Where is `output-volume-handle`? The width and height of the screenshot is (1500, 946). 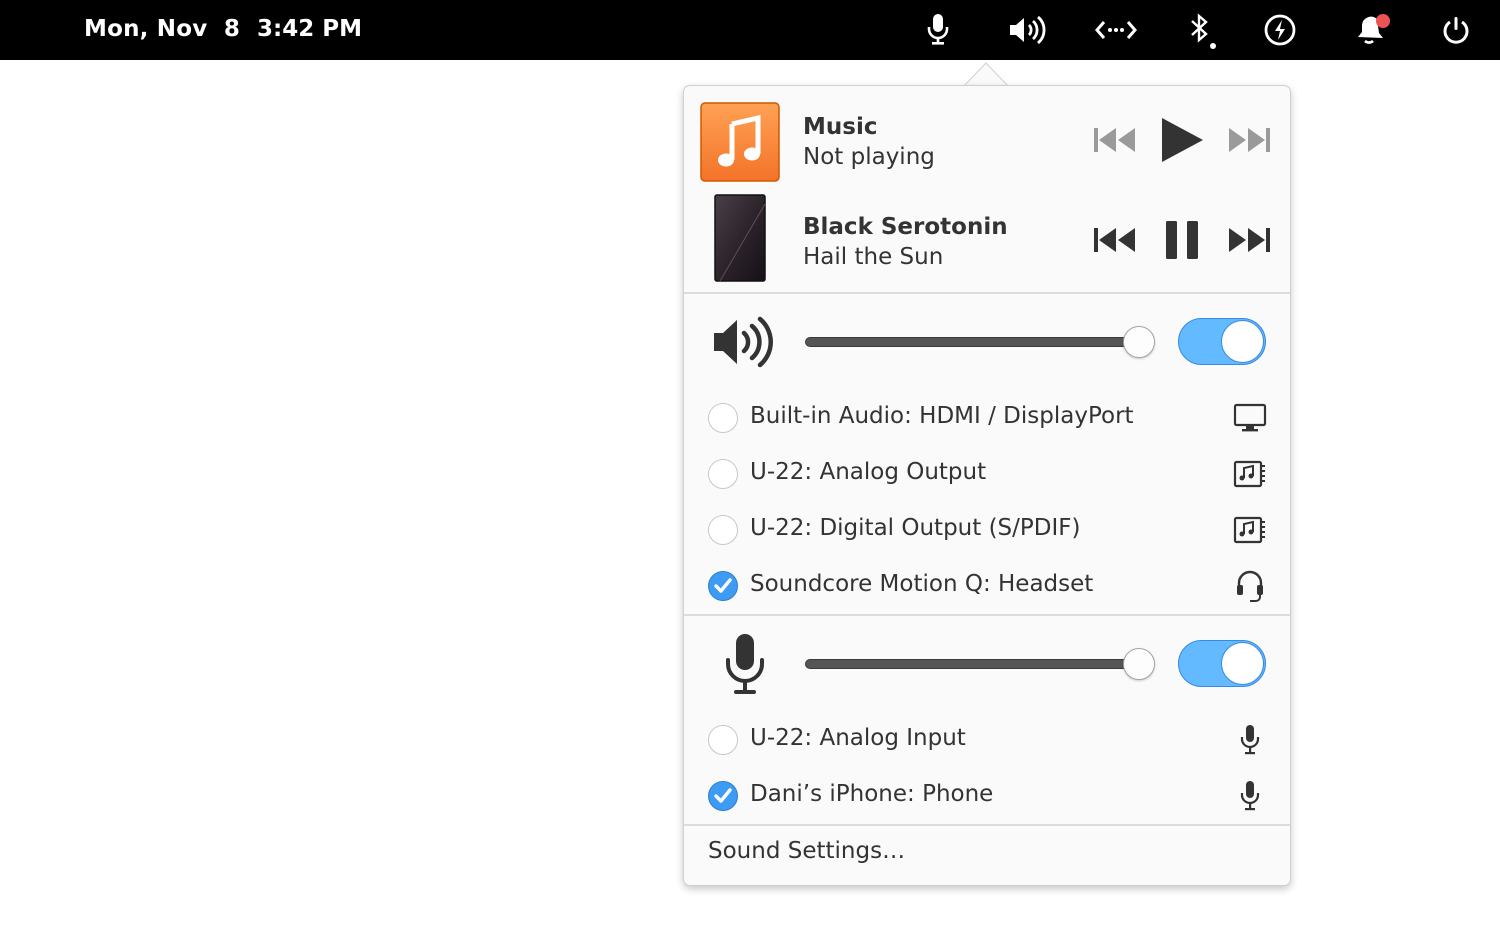 output-volume-handle is located at coordinates (1139, 342).